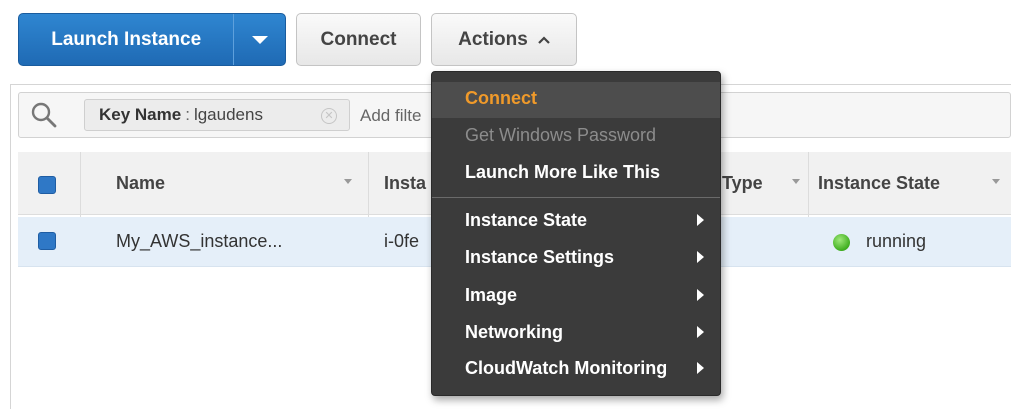 The height and width of the screenshot is (409, 1011). I want to click on column-header-name: Name, so click(140, 183).